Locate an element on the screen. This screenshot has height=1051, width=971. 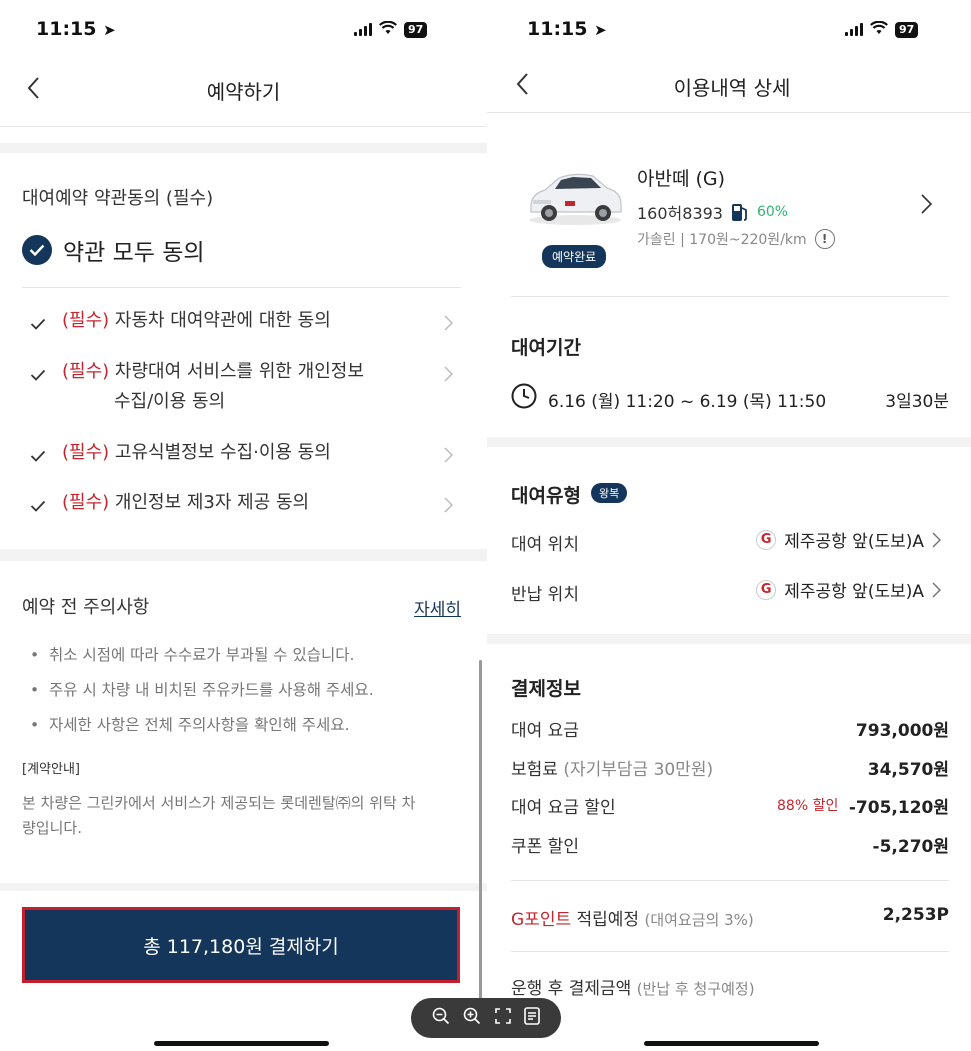
term-item-label: (필수) 개인정보 제3자 제공 동의 is located at coordinates (185, 503).